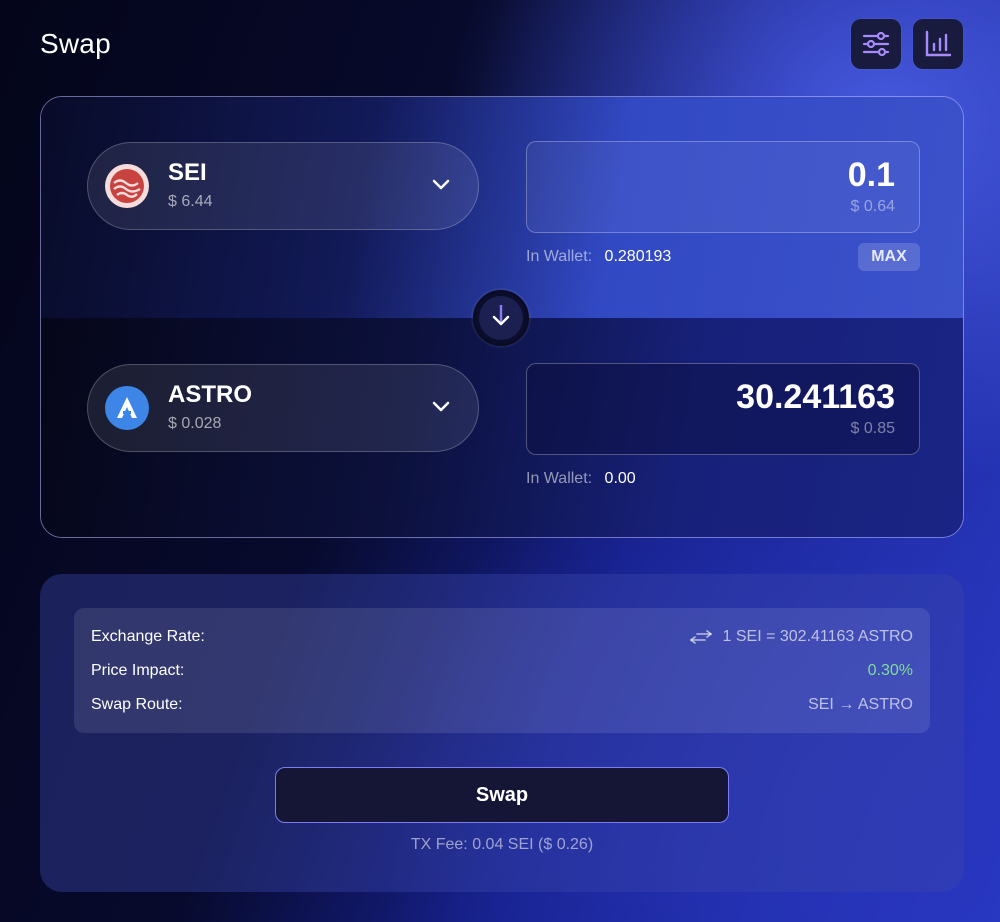 The height and width of the screenshot is (922, 1000). What do you see at coordinates (871, 175) in the screenshot?
I see `from-amount-value: 0.1` at bounding box center [871, 175].